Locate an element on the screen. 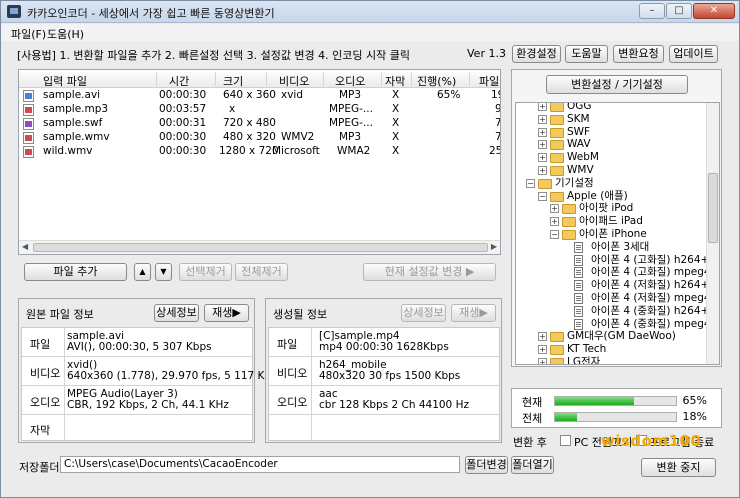 This screenshot has width=740, height=498. tree-item: 아이폰 4 (저화질) h264+a is located at coordinates (616, 285).